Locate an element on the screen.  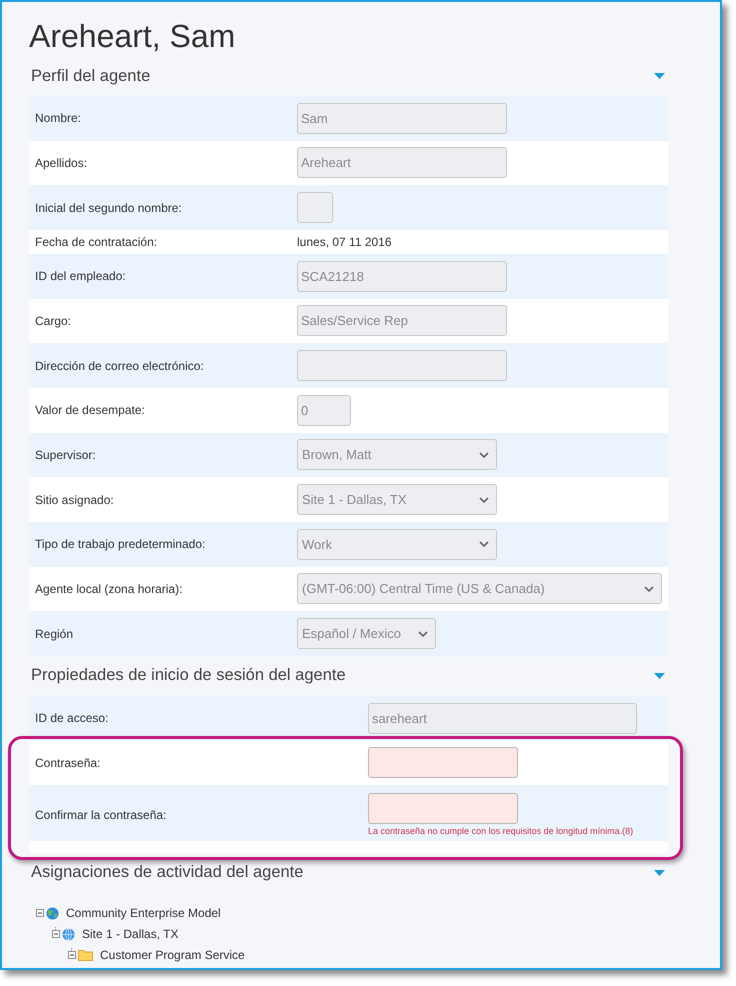
field-label: Inicial del segundo nombre: is located at coordinates (108, 207).